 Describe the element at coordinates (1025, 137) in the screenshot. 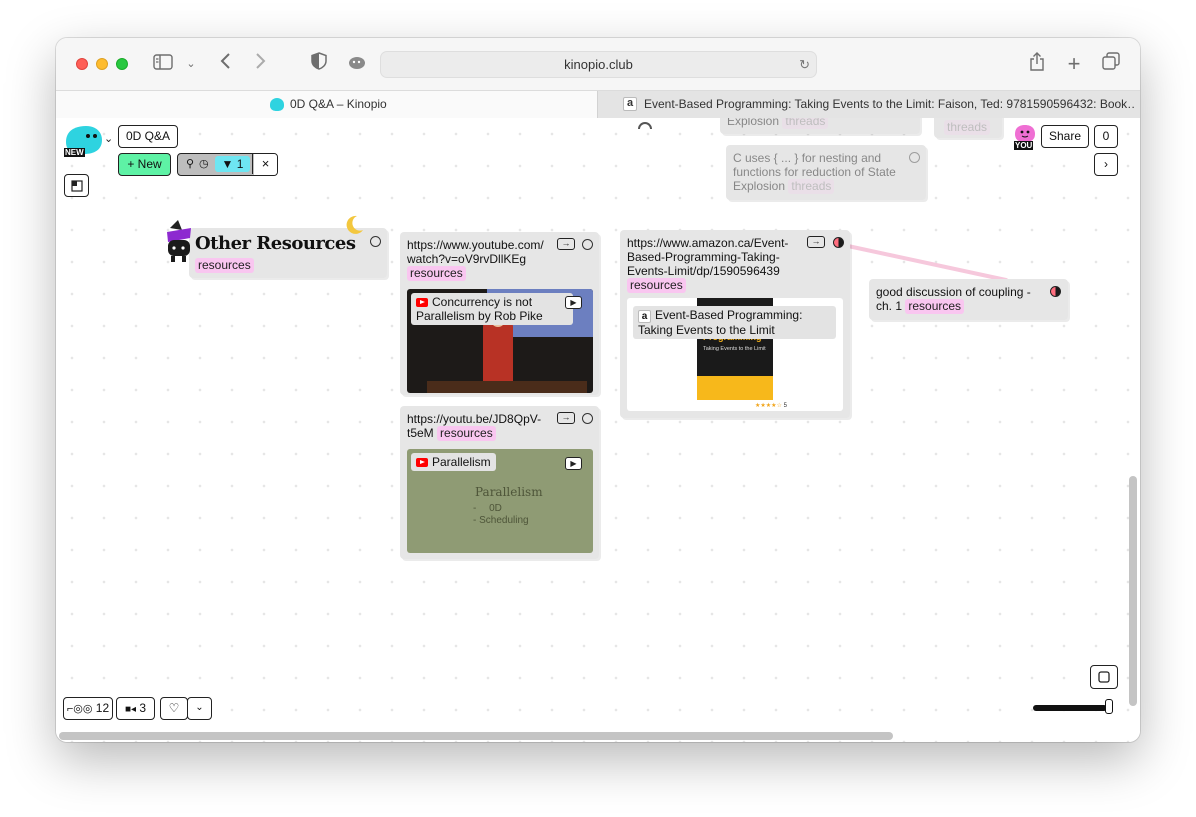

I see `you-avatar: YOU` at that location.